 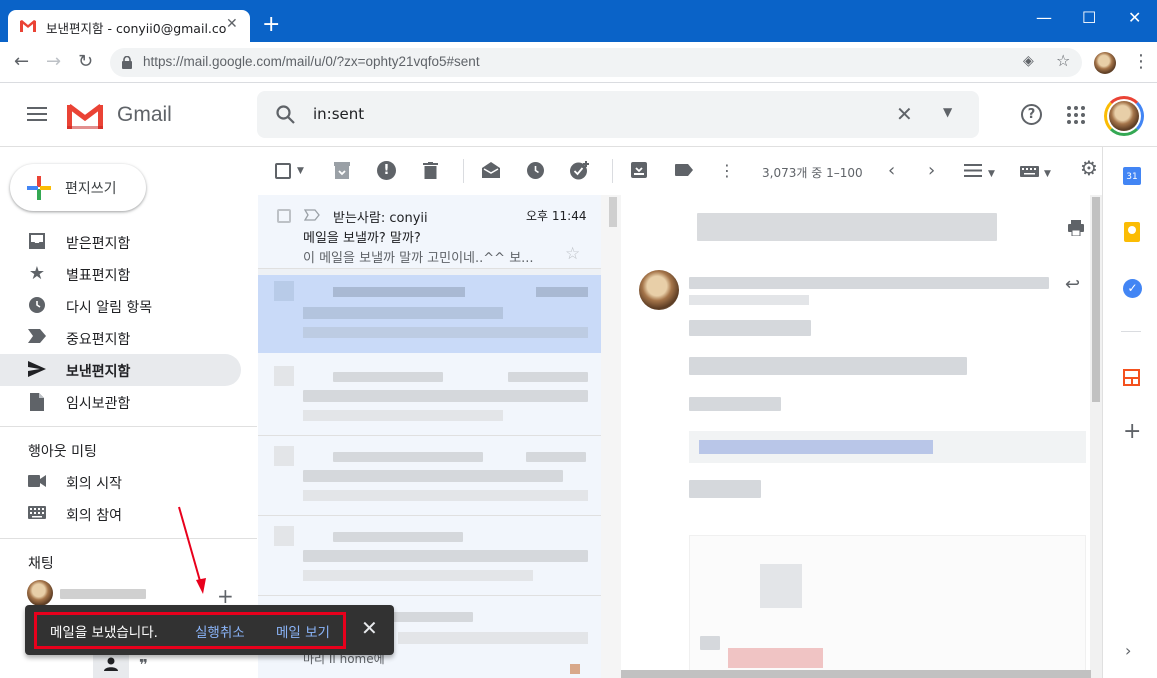 I want to click on sidebar-item-drafts: 임시보관함, so click(x=120, y=402).